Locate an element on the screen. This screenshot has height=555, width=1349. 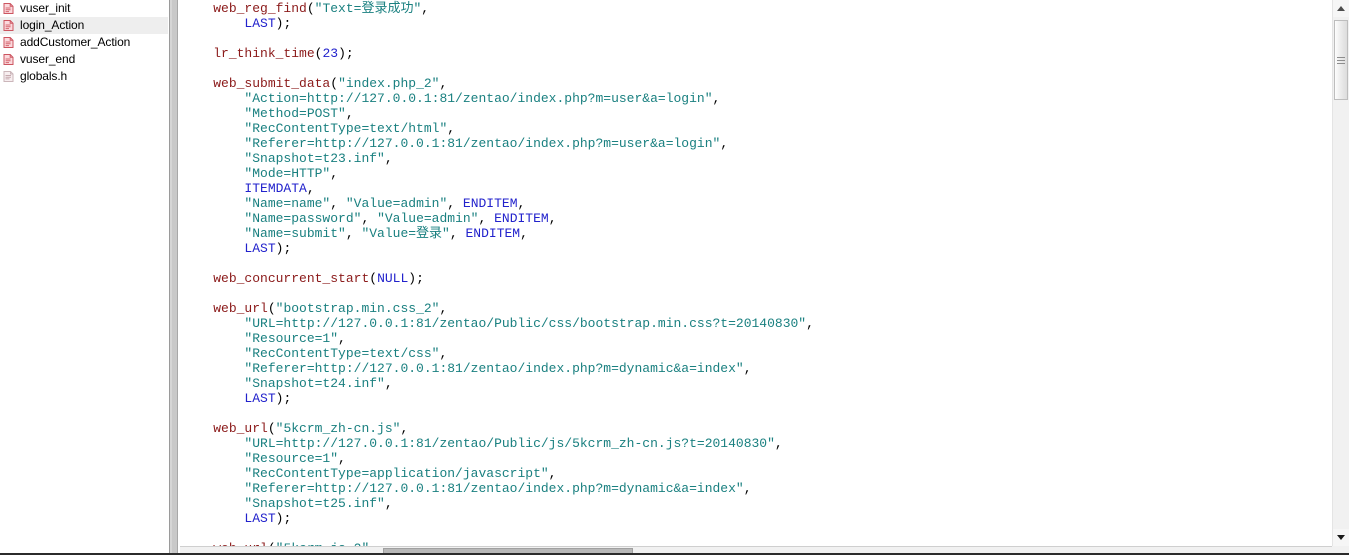
tree-item-vuser-init: vuser_init is located at coordinates (84, 8).